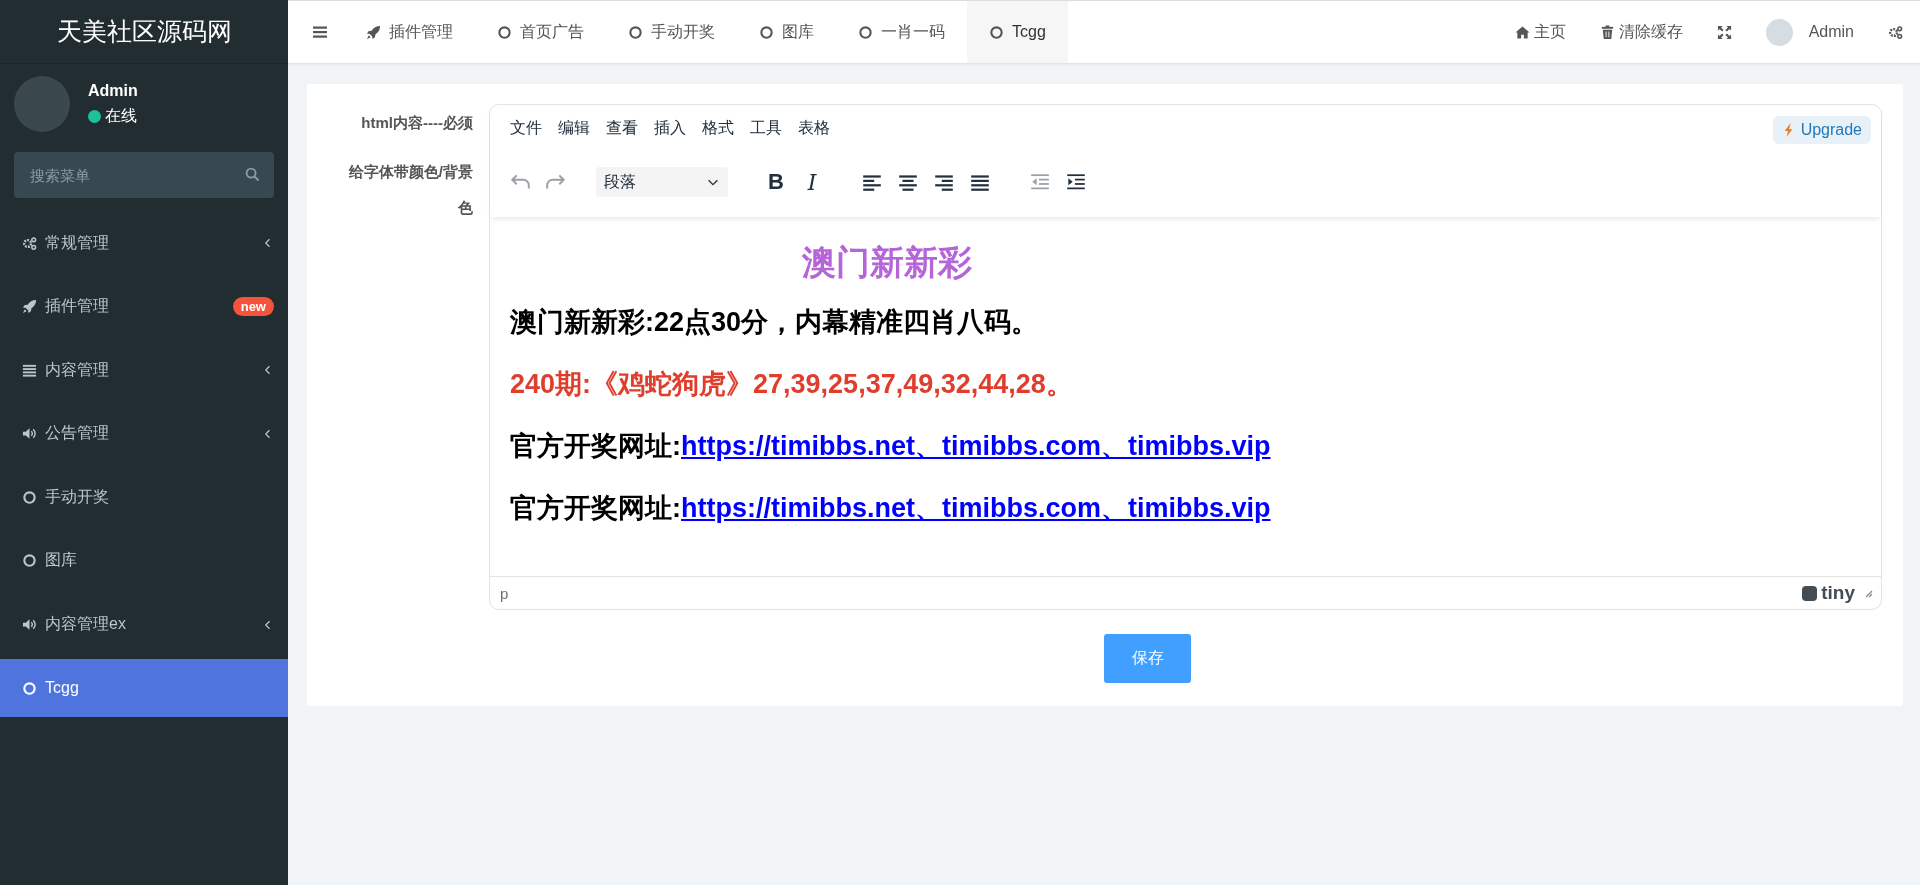  Describe the element at coordinates (1821, 130) in the screenshot. I see `upgrade-button: Upgrade` at that location.